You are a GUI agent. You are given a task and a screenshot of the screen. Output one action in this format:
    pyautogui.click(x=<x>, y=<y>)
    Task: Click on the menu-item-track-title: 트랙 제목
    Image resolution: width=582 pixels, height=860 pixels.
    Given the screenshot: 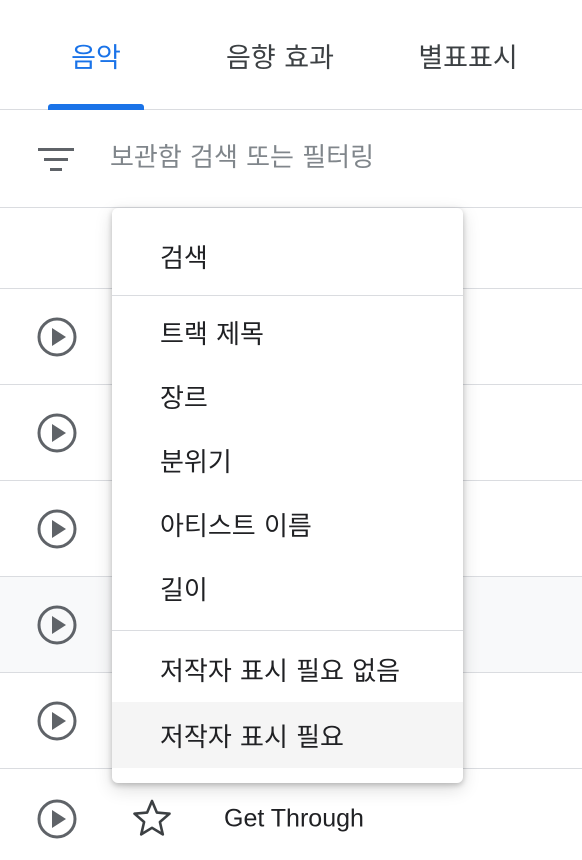 What is the action you would take?
    pyautogui.click(x=287, y=332)
    